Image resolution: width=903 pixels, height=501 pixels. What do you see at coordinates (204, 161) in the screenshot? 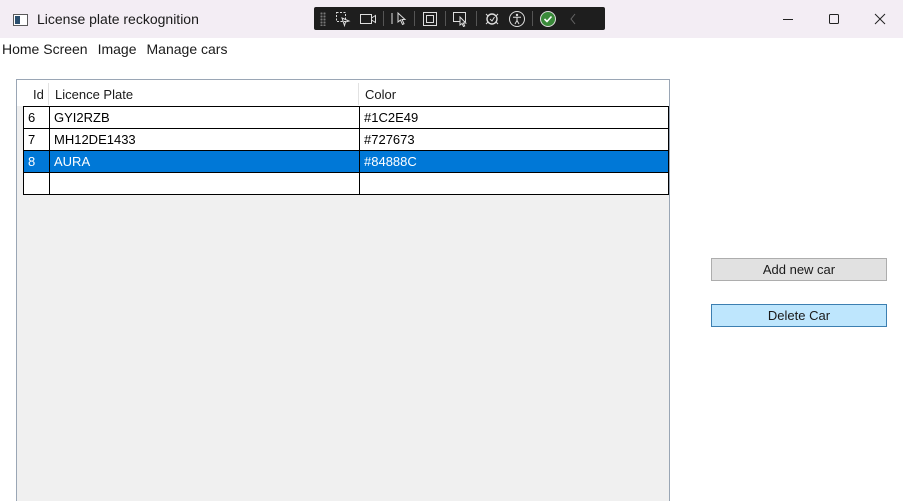
I see `cell-licence-plate: AURA` at bounding box center [204, 161].